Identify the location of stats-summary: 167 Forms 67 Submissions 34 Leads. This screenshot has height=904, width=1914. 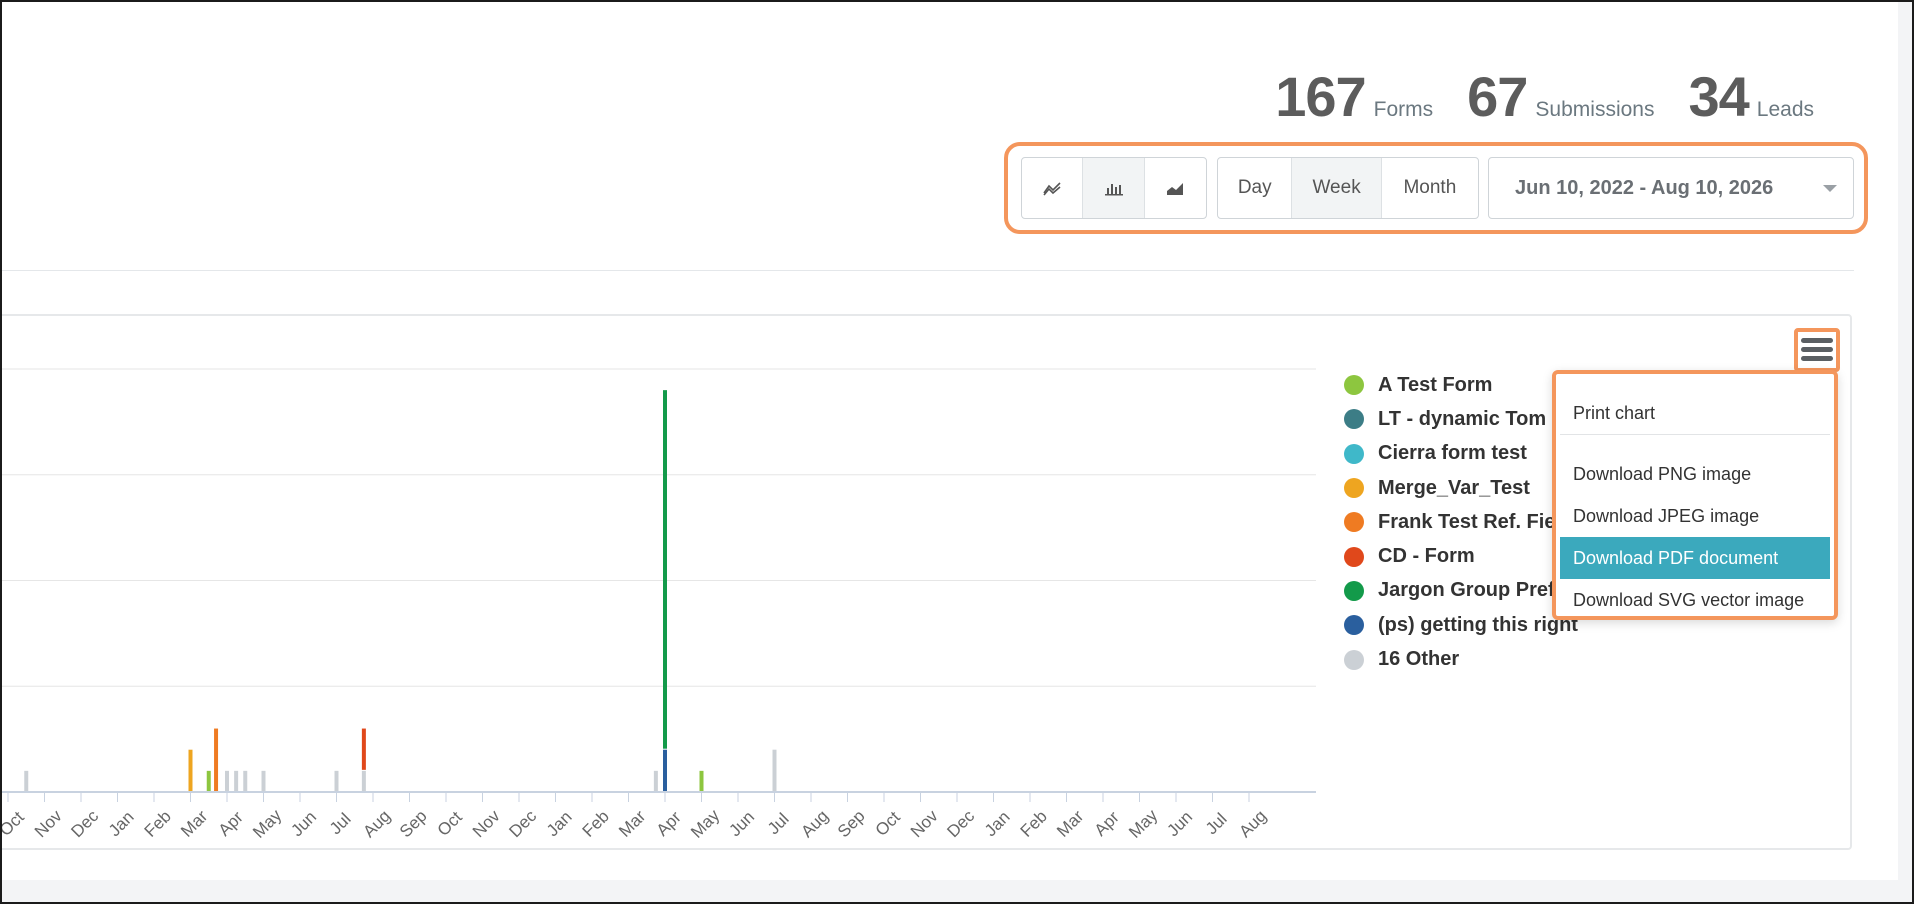
(1544, 96).